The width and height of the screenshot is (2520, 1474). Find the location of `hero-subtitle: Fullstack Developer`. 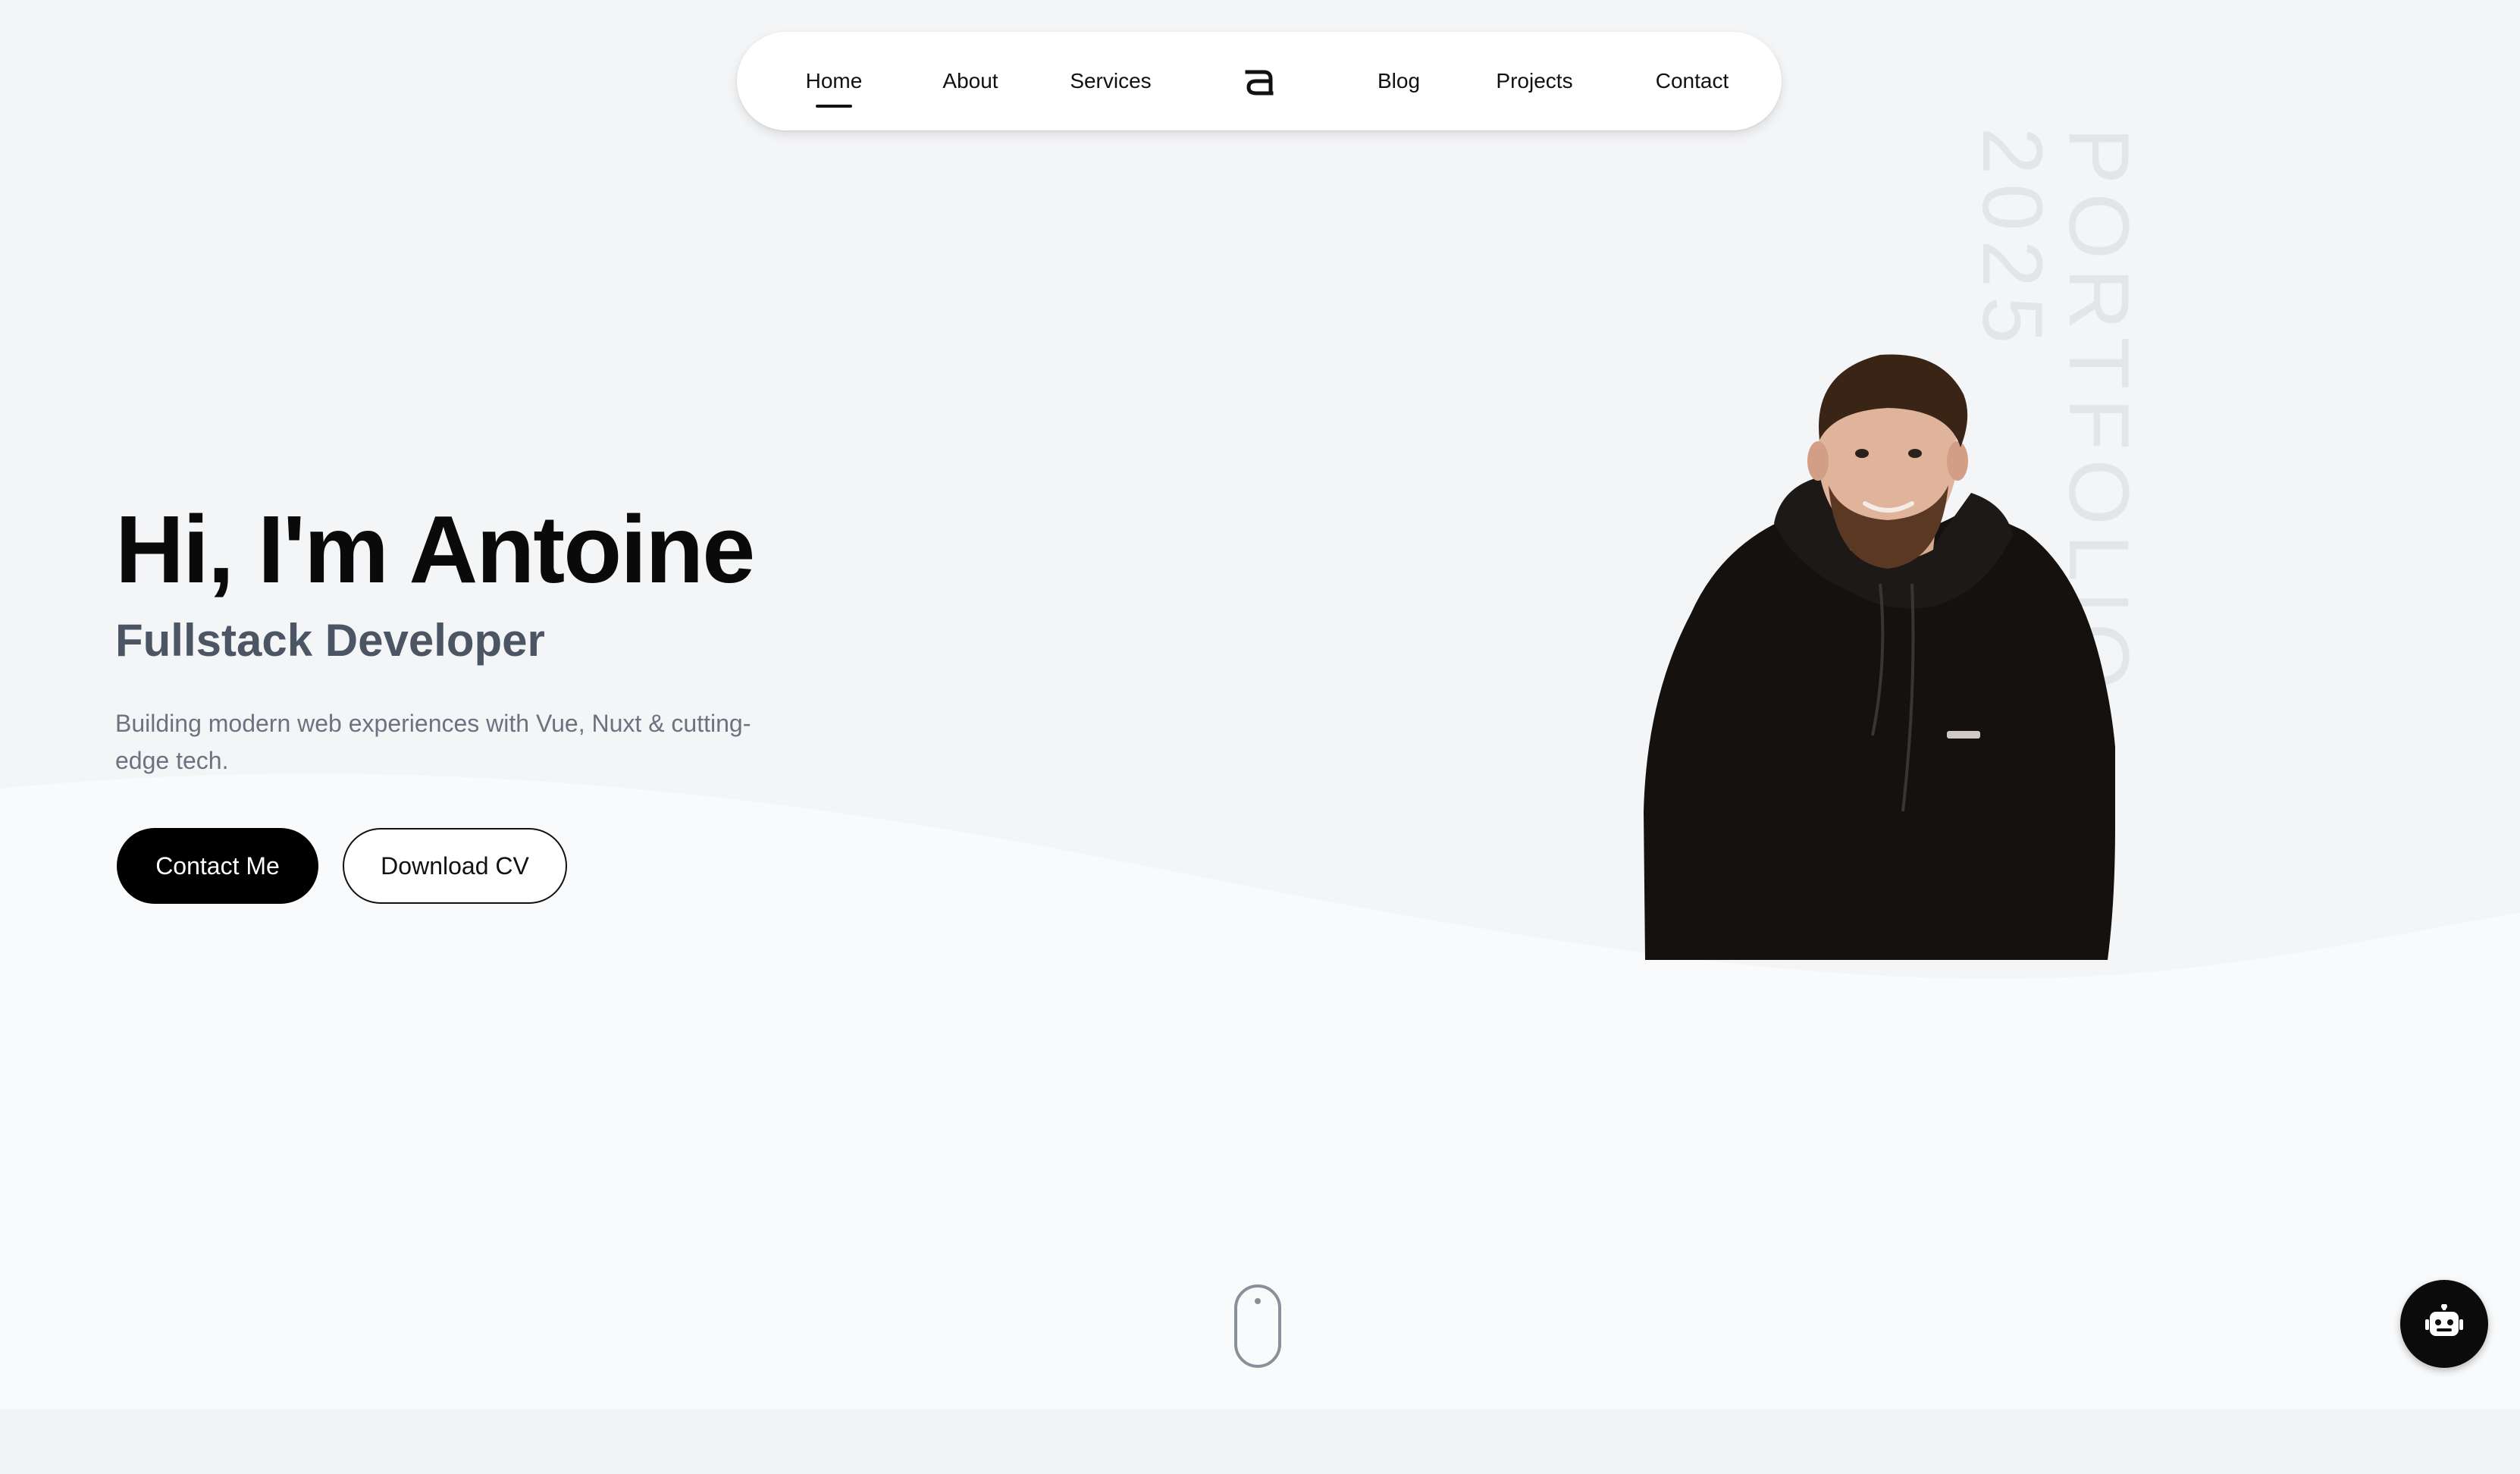

hero-subtitle: Fullstack Developer is located at coordinates (330, 640).